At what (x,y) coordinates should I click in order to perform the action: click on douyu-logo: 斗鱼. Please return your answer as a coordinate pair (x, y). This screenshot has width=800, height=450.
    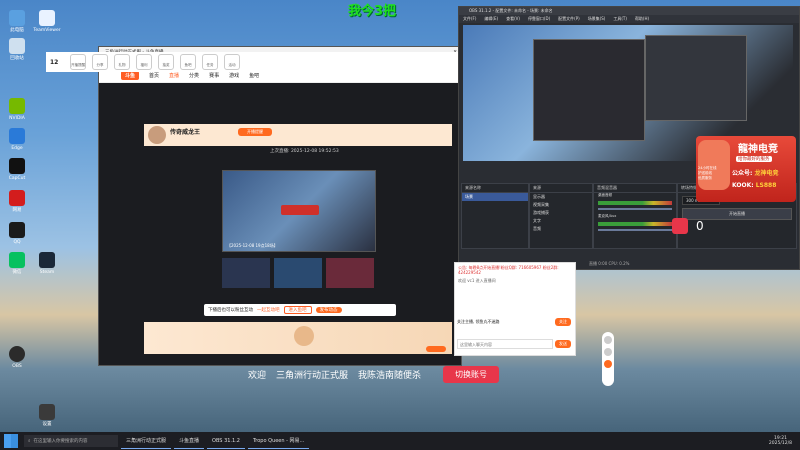
    Looking at the image, I should click on (130, 75).